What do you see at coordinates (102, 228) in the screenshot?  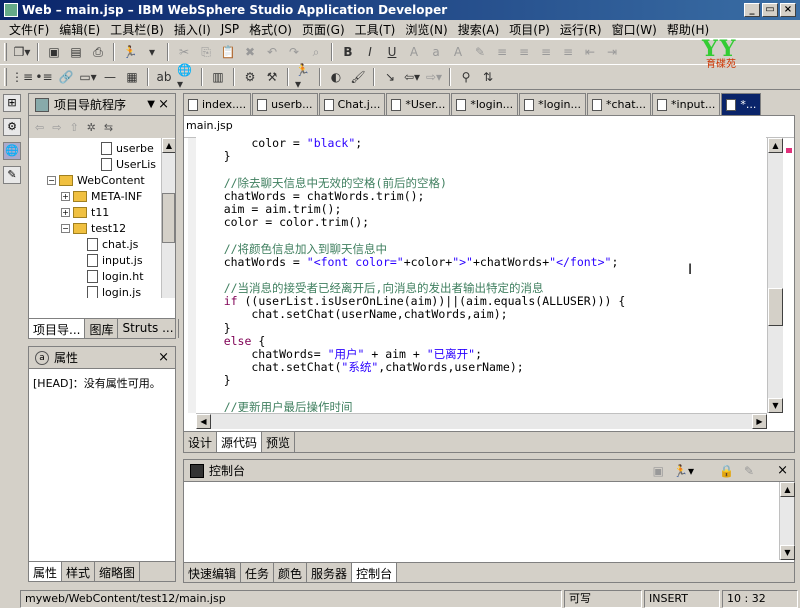 I see `tree-item: − test12` at bounding box center [102, 228].